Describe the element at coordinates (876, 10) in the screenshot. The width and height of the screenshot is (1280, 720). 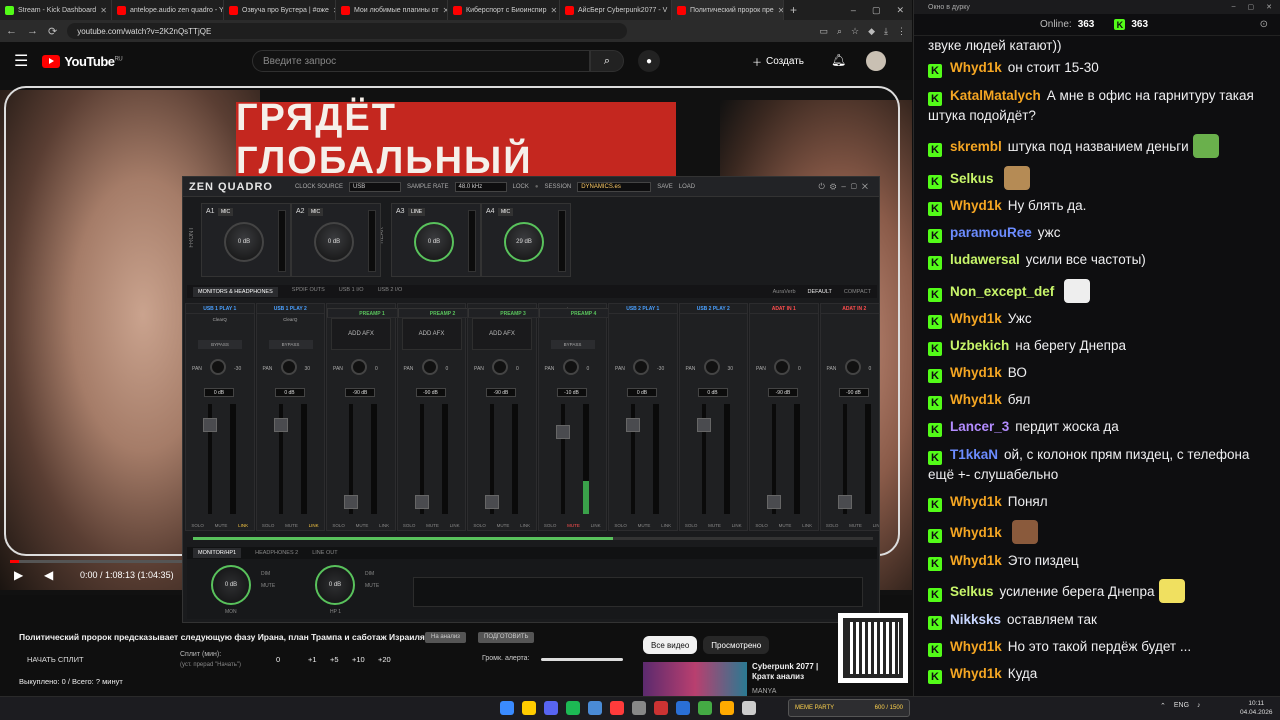
I see `maximize-icon: ▢` at that location.